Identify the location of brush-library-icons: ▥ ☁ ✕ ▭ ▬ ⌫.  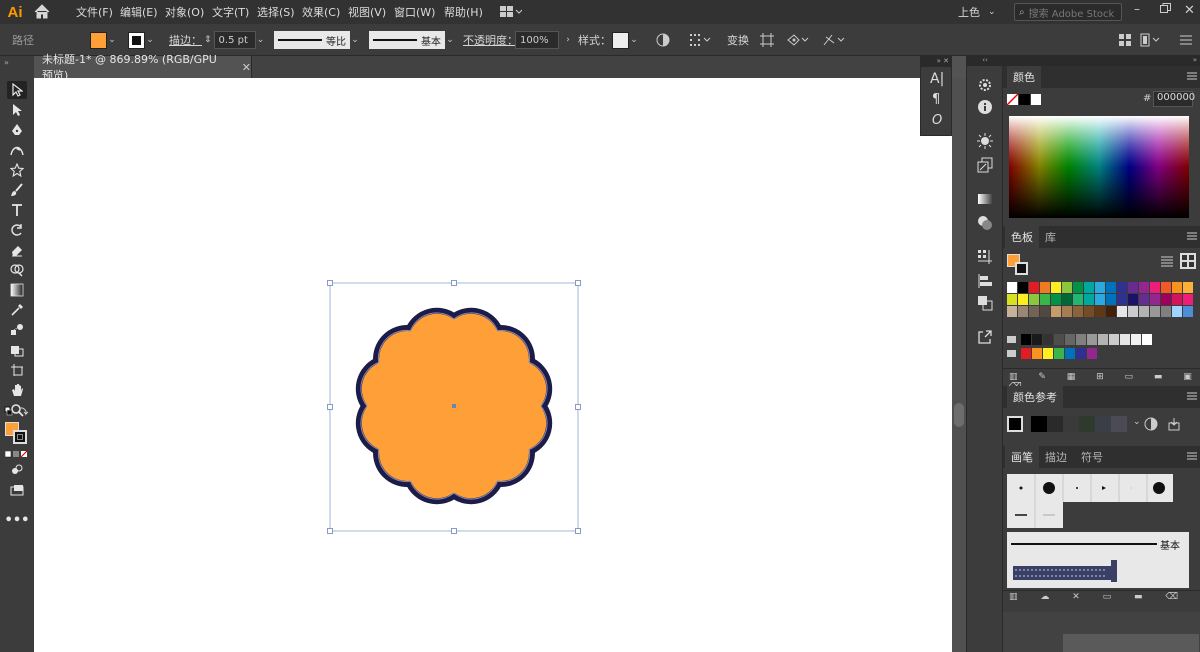
(1098, 597).